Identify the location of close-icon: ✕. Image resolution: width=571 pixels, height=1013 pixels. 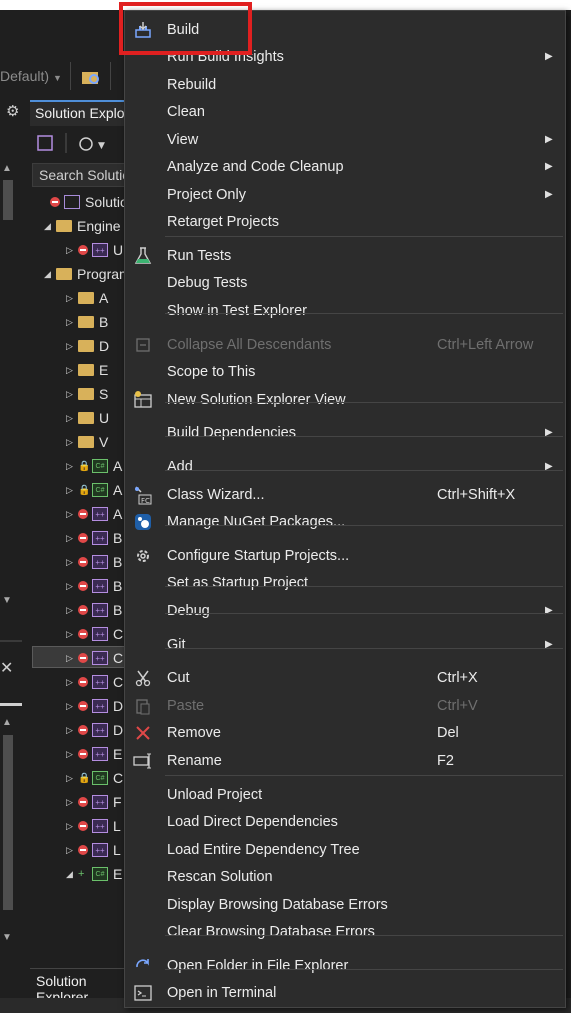
(6, 668).